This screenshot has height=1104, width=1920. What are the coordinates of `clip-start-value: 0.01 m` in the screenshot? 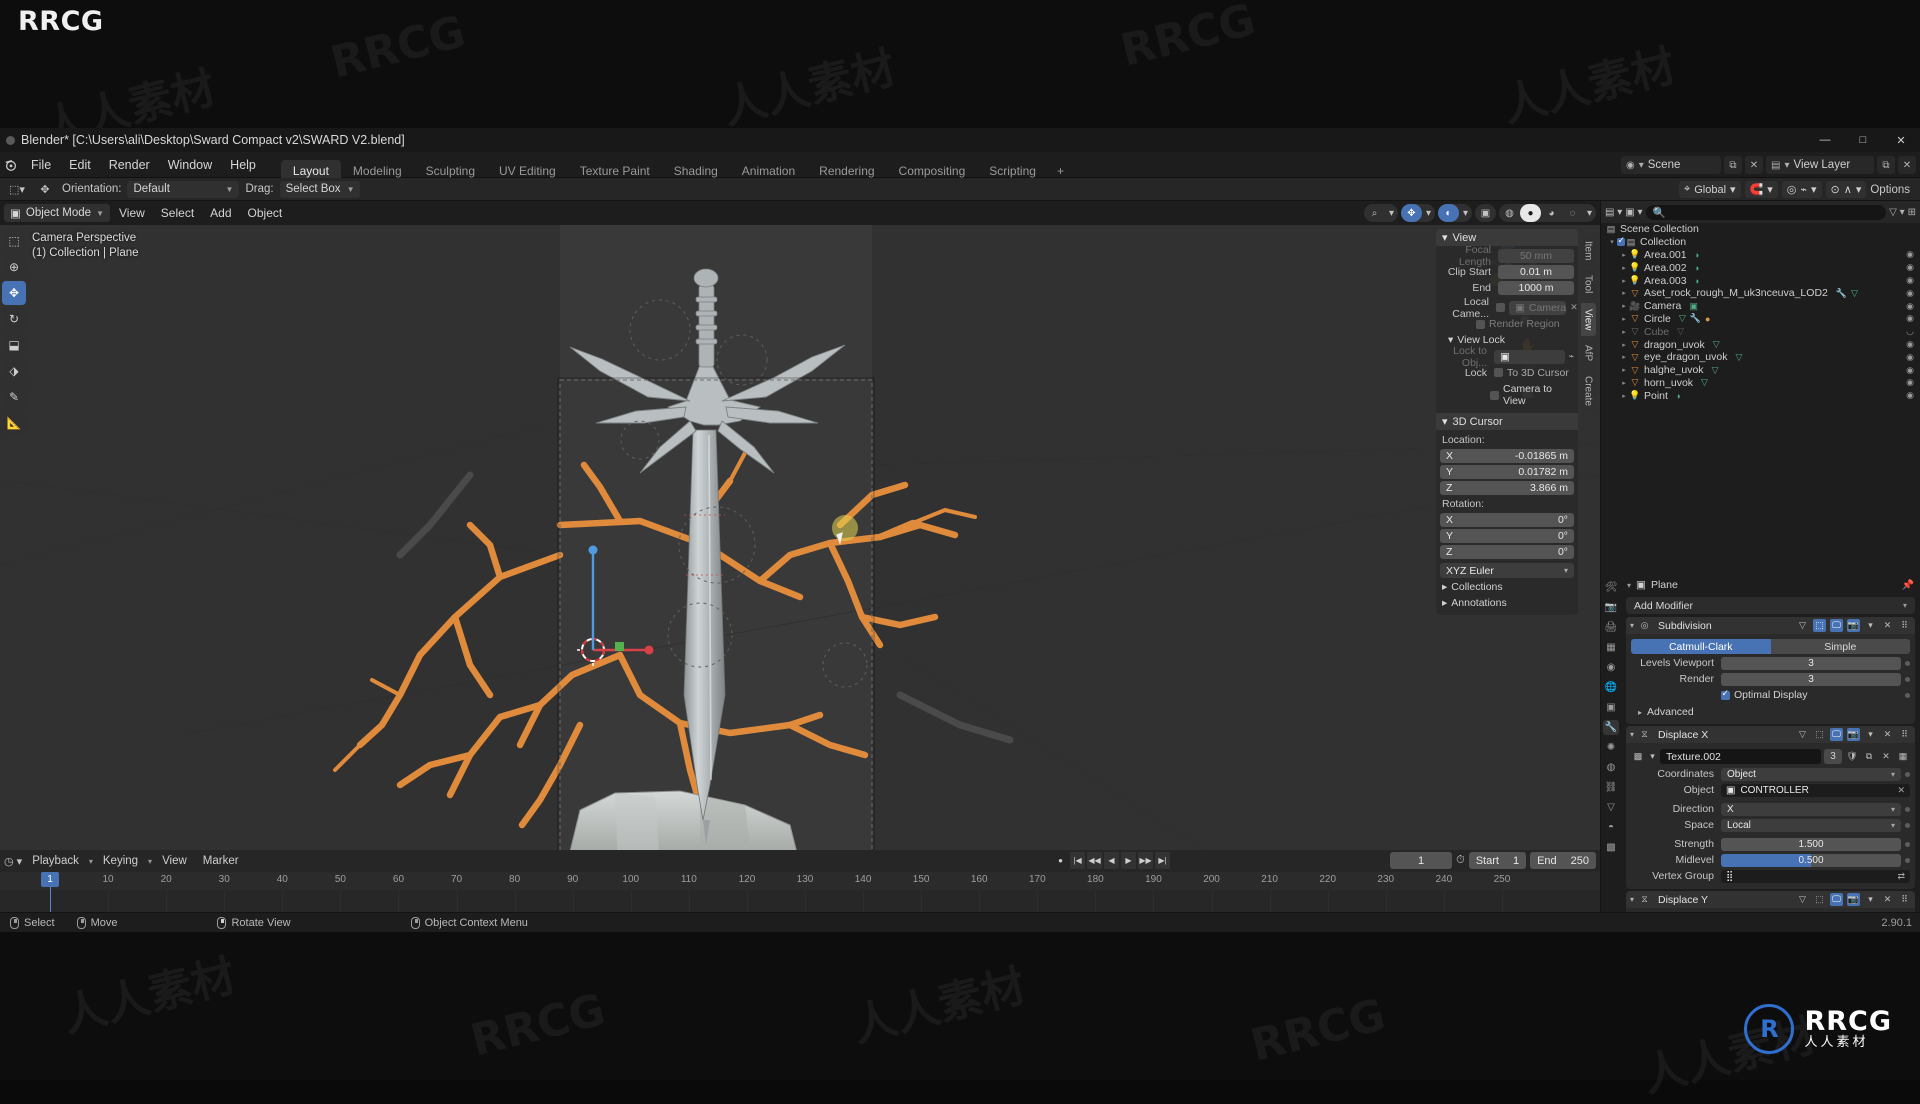 It's located at (1536, 272).